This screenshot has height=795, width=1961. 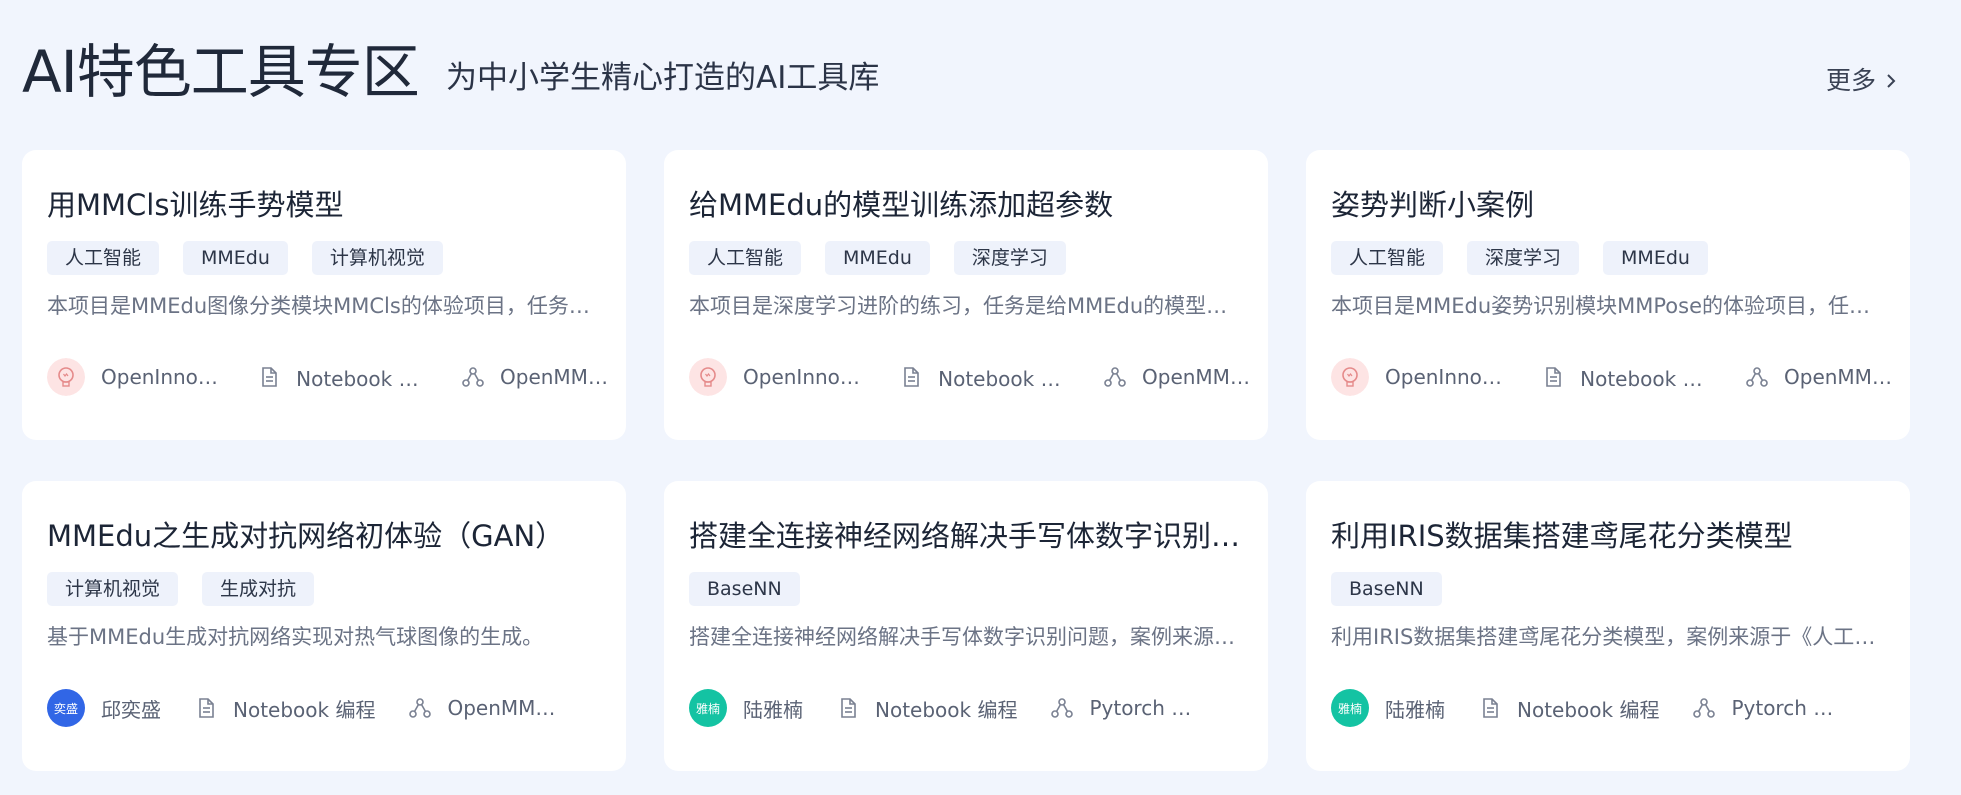 I want to click on tag-list: 人工智能 深度学习 MMEdu, so click(x=1519, y=258).